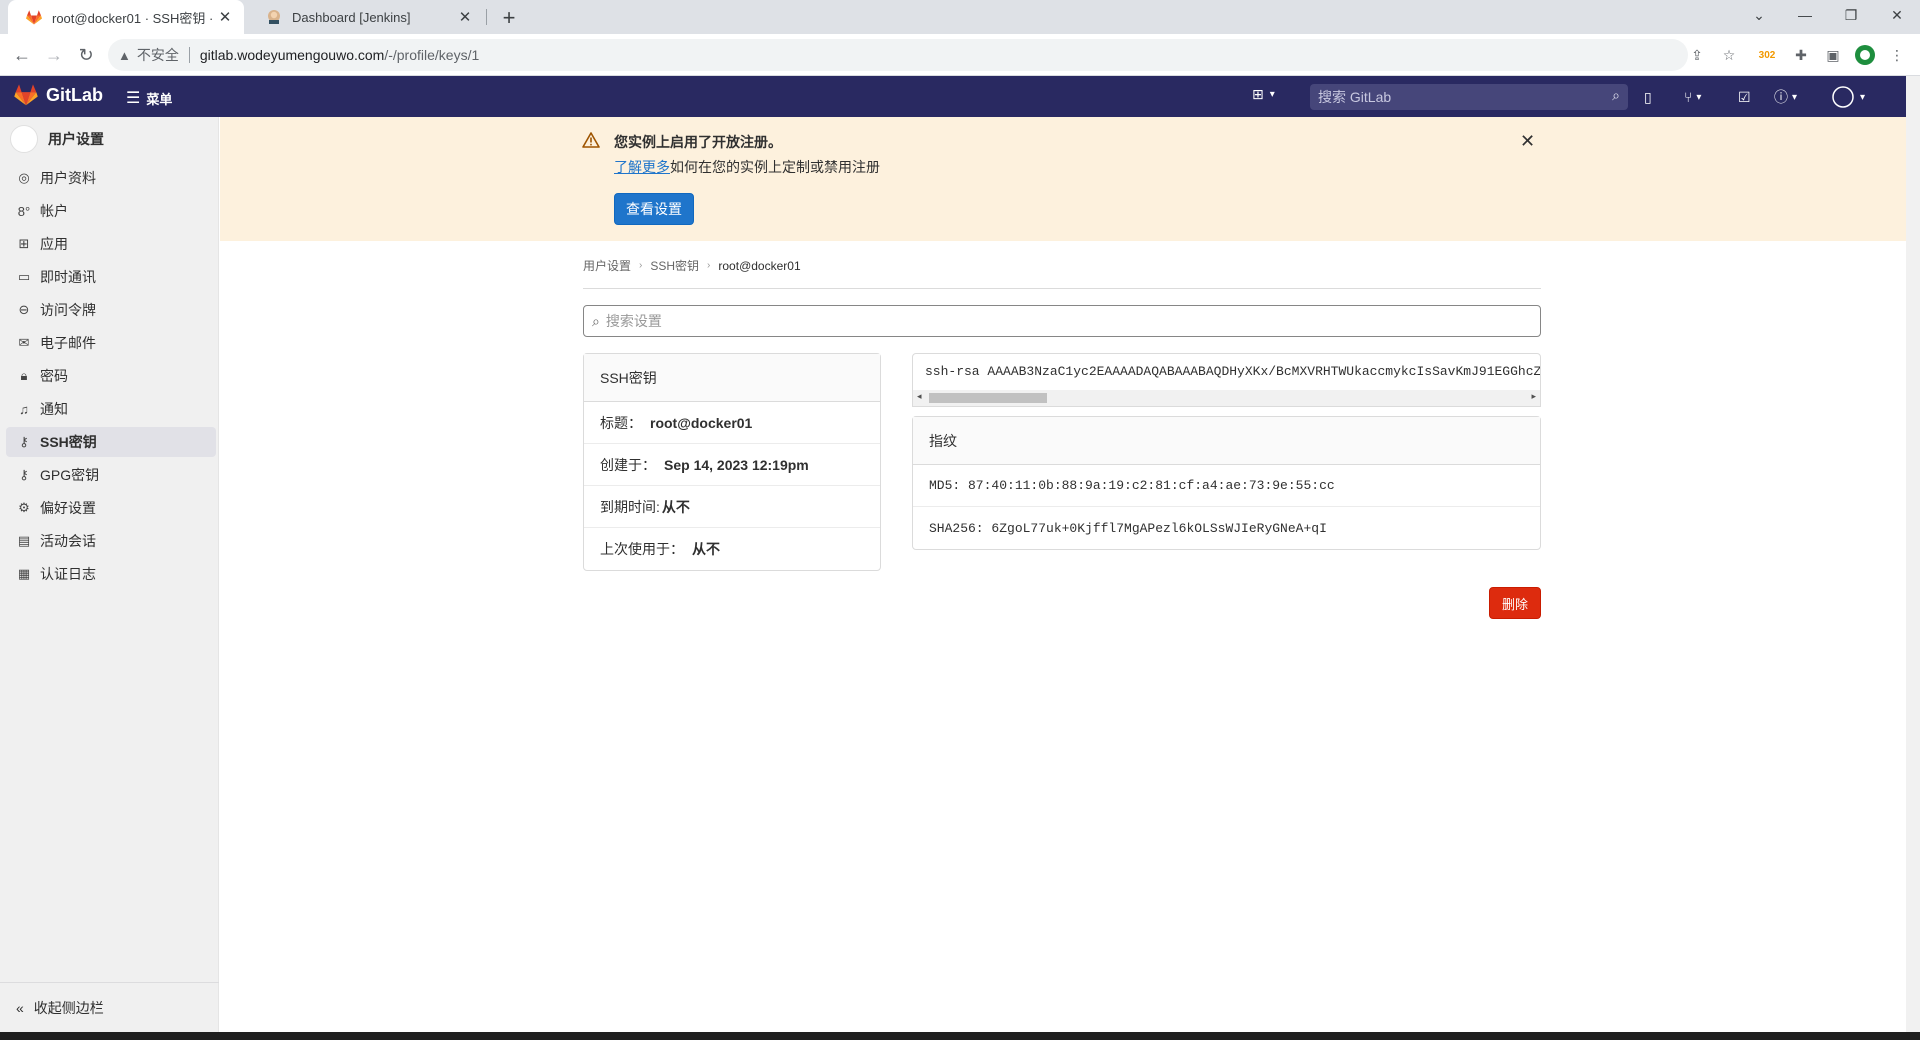 This screenshot has height=1040, width=1920. Describe the element at coordinates (111, 475) in the screenshot. I see `sidebar-item-gpg-keys: ⚷ GPG密钥` at that location.